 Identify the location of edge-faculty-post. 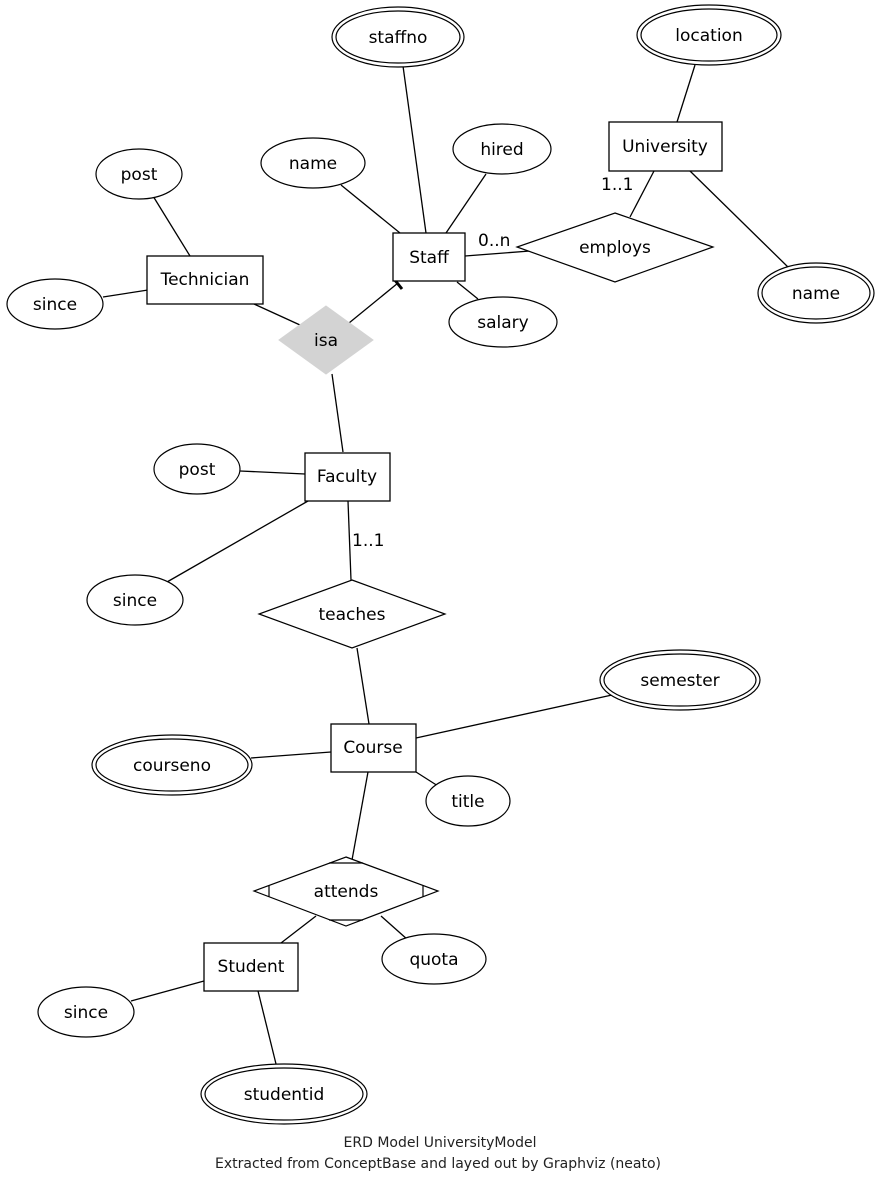
(272, 472).